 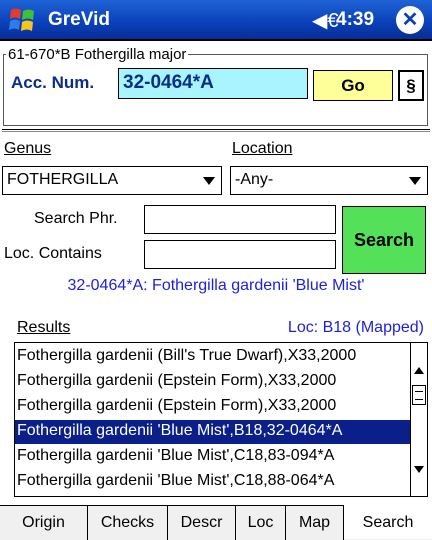 I want to click on genus-label: Genus, so click(x=28, y=148).